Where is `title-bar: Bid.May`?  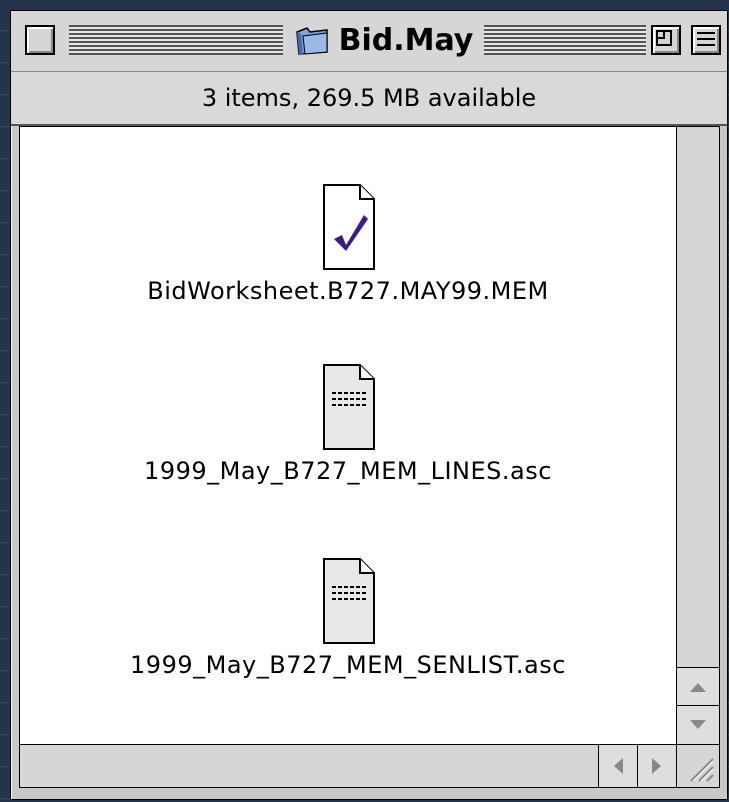 title-bar: Bid.May is located at coordinates (369, 41).